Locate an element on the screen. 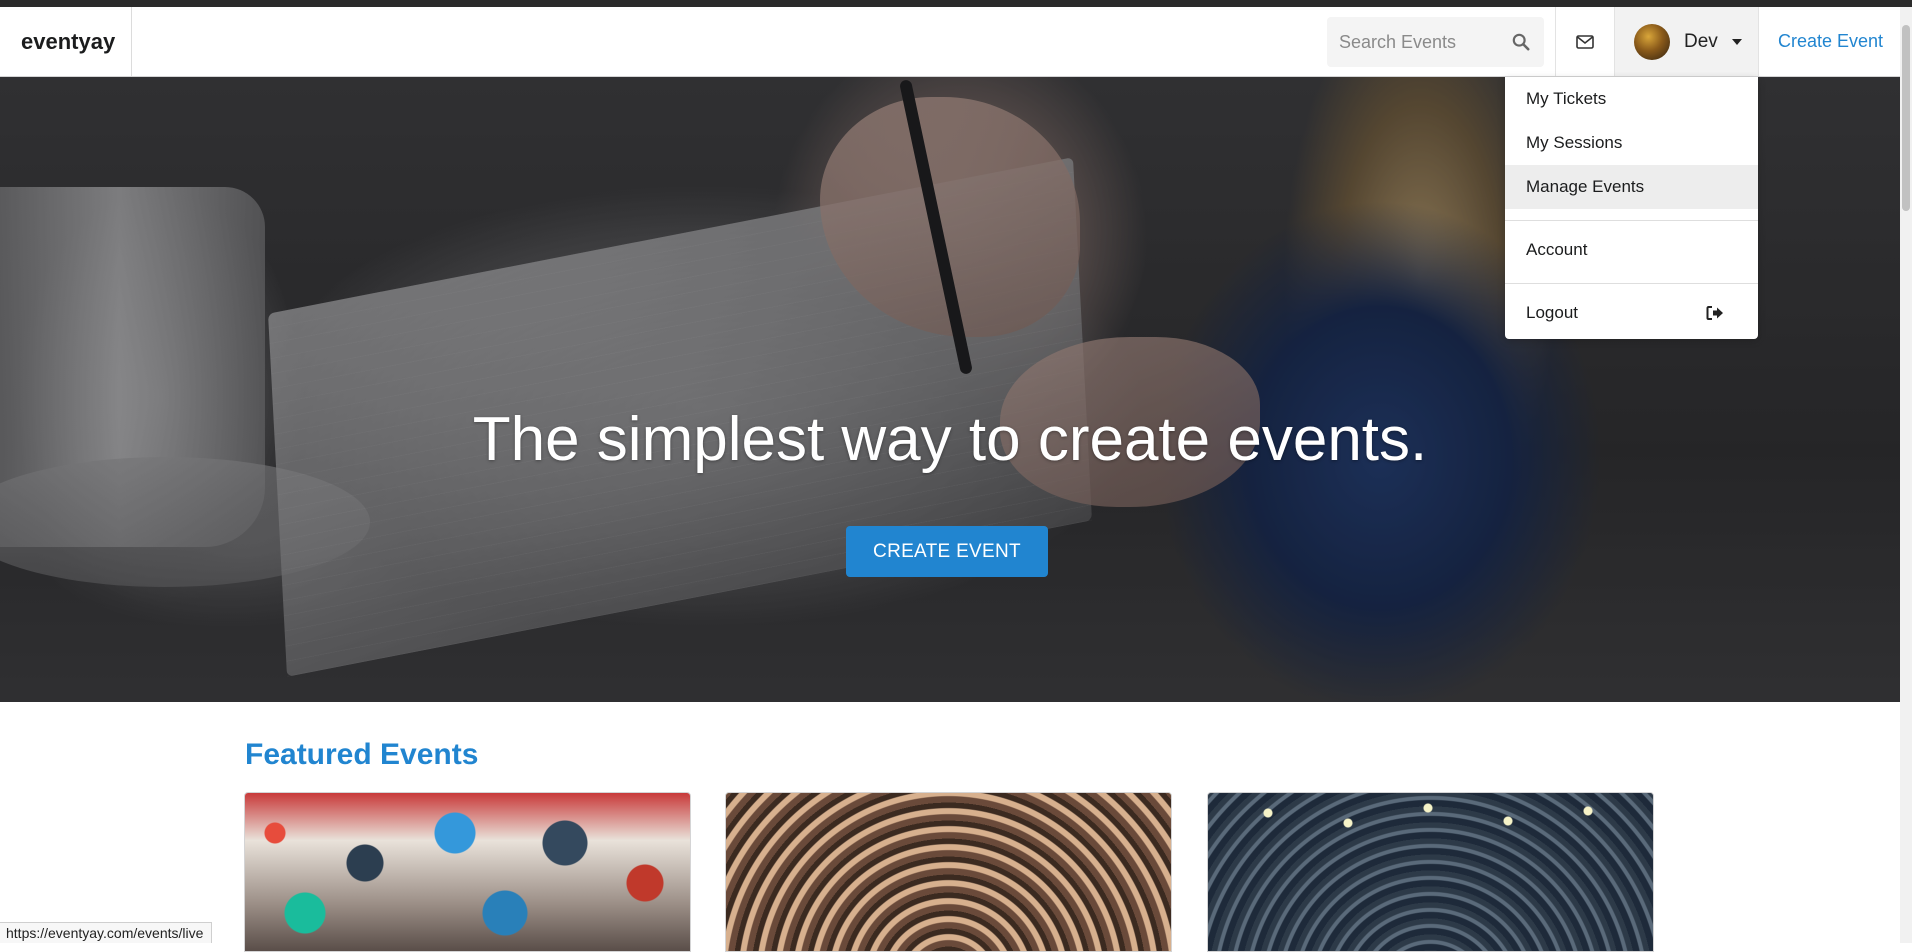 The width and height of the screenshot is (1912, 952). navbar: eventyay Dev Create Event is located at coordinates (950, 42).